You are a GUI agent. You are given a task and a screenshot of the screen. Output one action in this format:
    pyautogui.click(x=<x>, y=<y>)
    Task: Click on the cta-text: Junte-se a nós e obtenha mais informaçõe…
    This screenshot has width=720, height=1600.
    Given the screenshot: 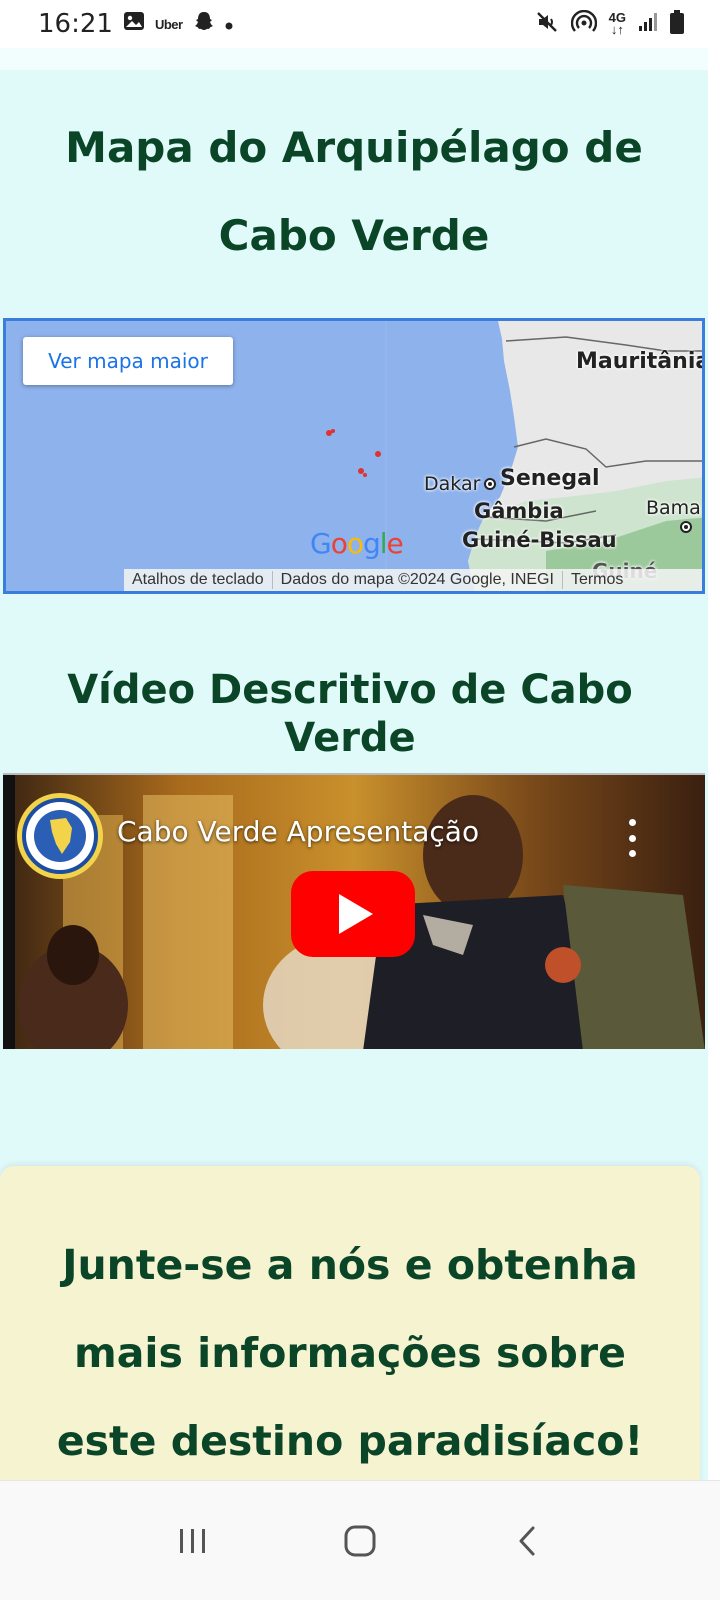 What is the action you would take?
    pyautogui.click(x=350, y=1353)
    